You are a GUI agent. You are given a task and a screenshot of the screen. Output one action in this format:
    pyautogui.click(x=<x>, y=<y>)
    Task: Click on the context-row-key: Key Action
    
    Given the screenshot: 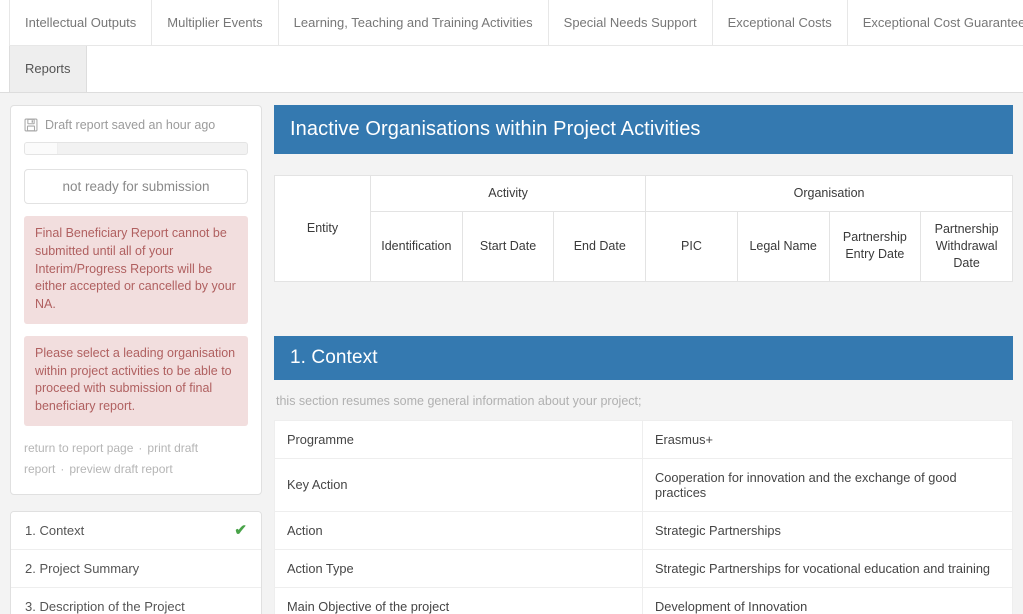 What is the action you would take?
    pyautogui.click(x=458, y=484)
    